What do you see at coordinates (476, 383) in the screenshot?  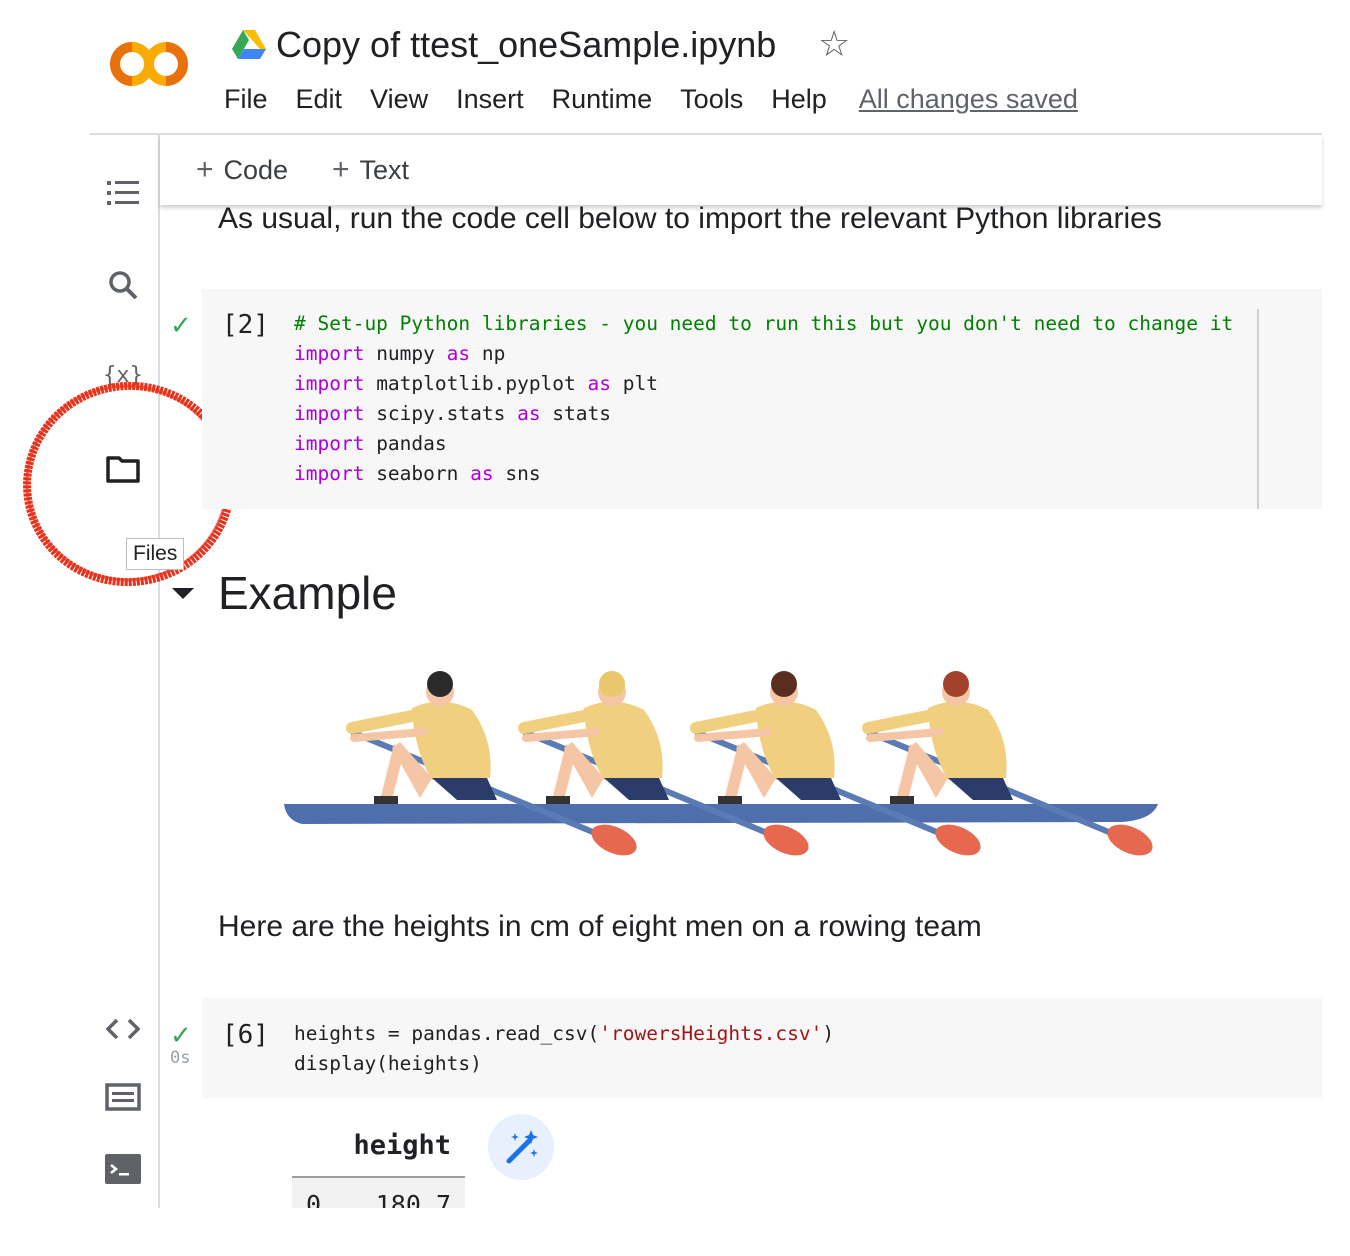 I see `code-line: import matplotlib.pyplot as plt` at bounding box center [476, 383].